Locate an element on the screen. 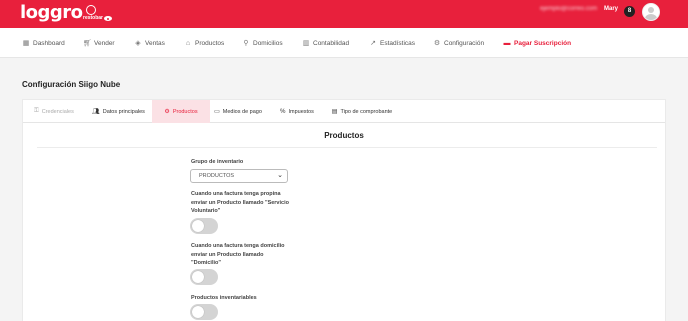  basket-icon: ⌂ is located at coordinates (188, 43).